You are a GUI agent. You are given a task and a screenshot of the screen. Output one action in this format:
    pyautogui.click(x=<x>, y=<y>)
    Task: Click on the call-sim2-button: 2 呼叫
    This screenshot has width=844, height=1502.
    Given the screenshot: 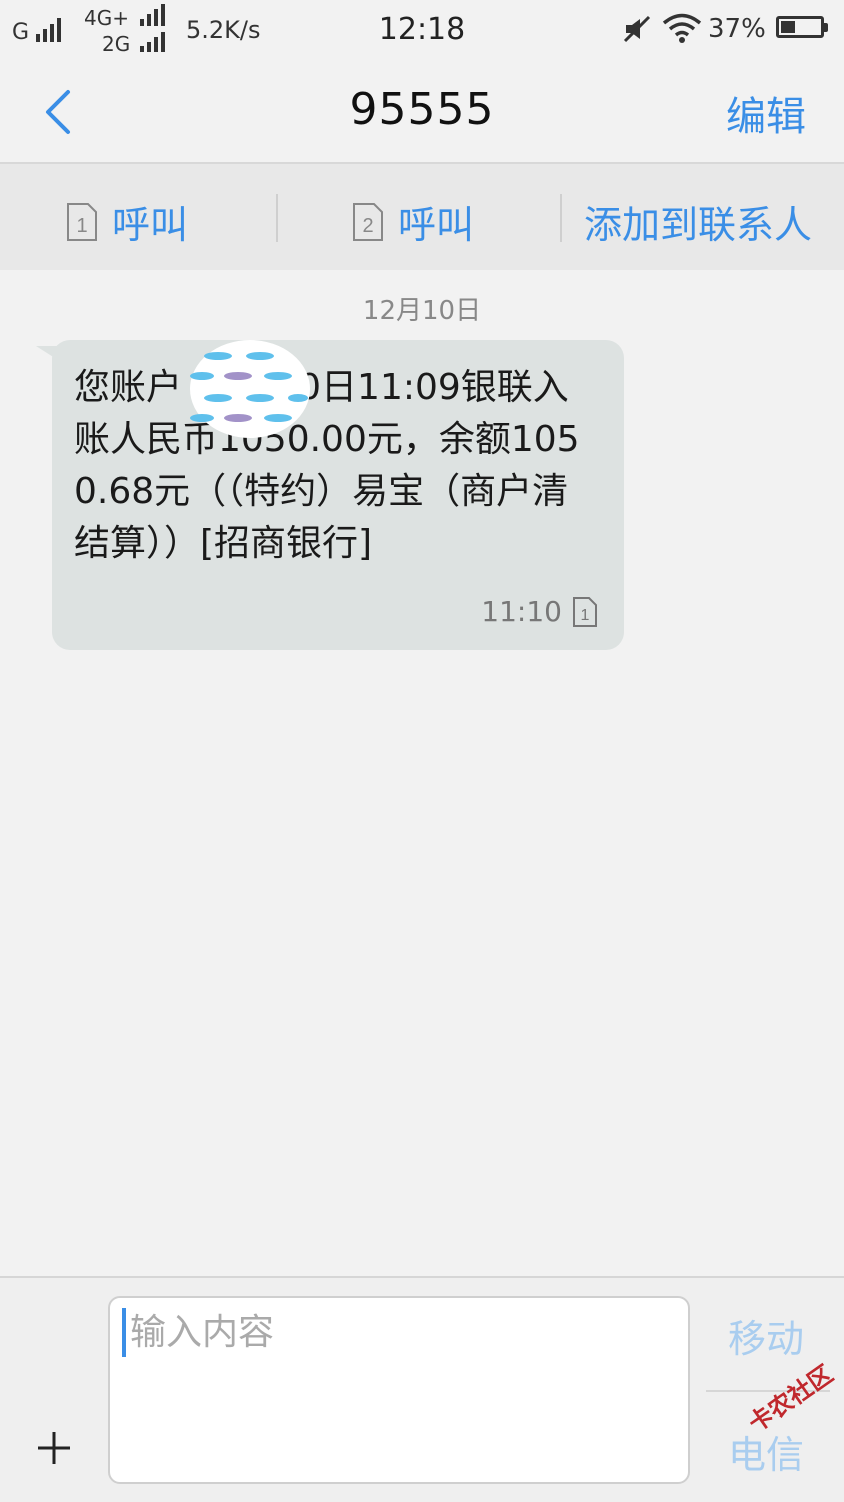 What is the action you would take?
    pyautogui.click(x=413, y=221)
    